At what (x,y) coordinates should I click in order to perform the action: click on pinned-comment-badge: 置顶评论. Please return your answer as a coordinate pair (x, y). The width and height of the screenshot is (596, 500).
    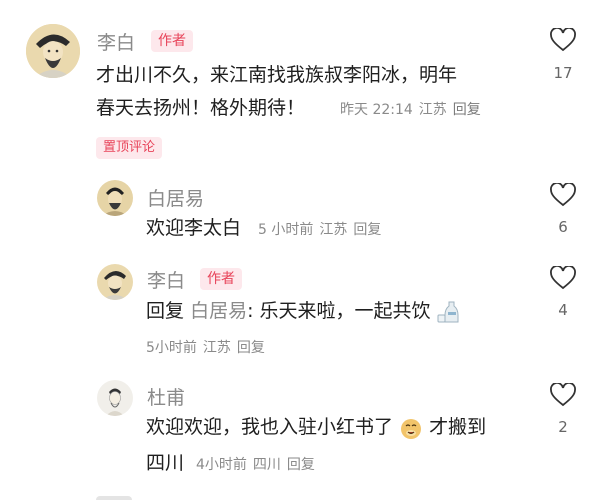
    Looking at the image, I should click on (129, 148).